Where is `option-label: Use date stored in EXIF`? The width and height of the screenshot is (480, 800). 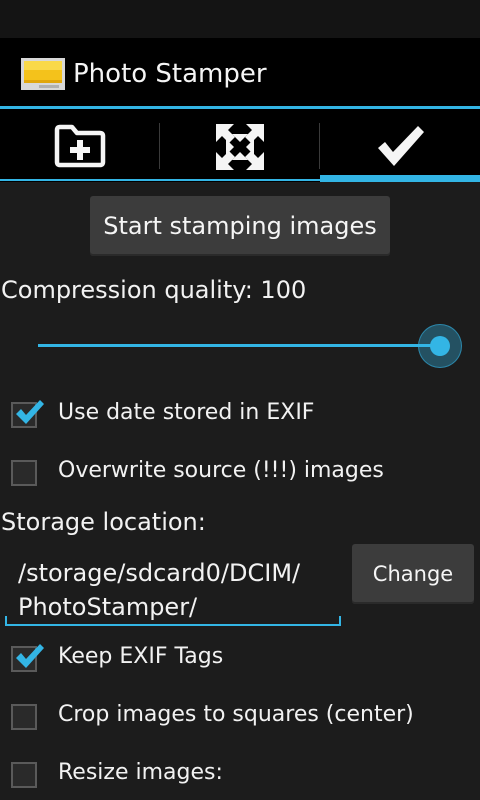 option-label: Use date stored in EXIF is located at coordinates (186, 412).